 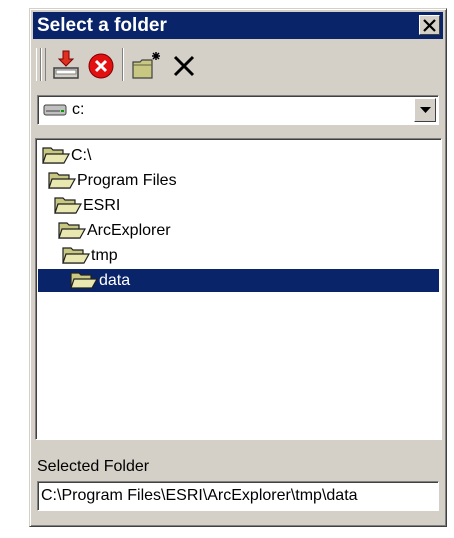 I want to click on chevron-down-icon, so click(x=425, y=110).